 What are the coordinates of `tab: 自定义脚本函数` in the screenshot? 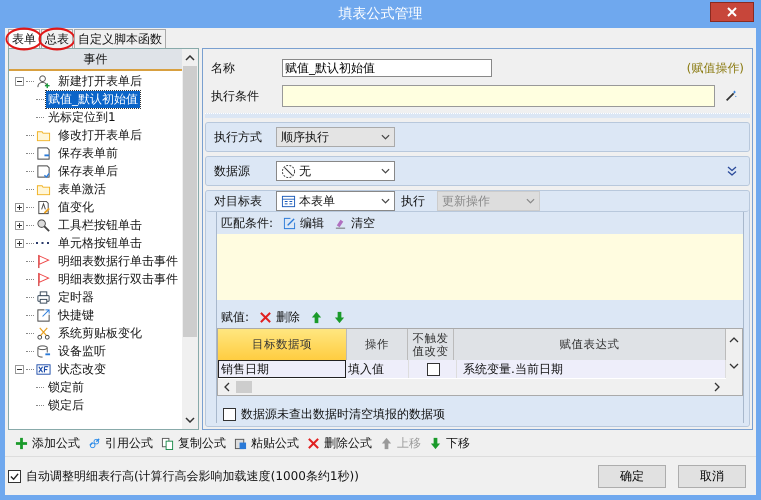 It's located at (120, 38).